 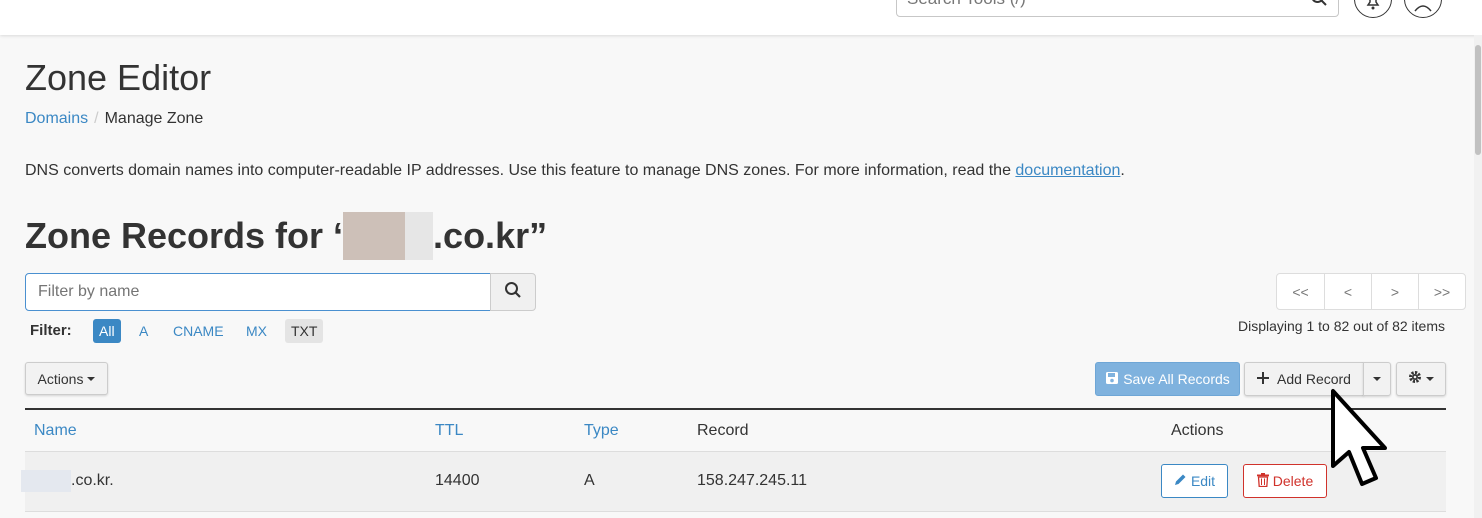 What do you see at coordinates (1423, 9) in the screenshot?
I see `user-icon` at bounding box center [1423, 9].